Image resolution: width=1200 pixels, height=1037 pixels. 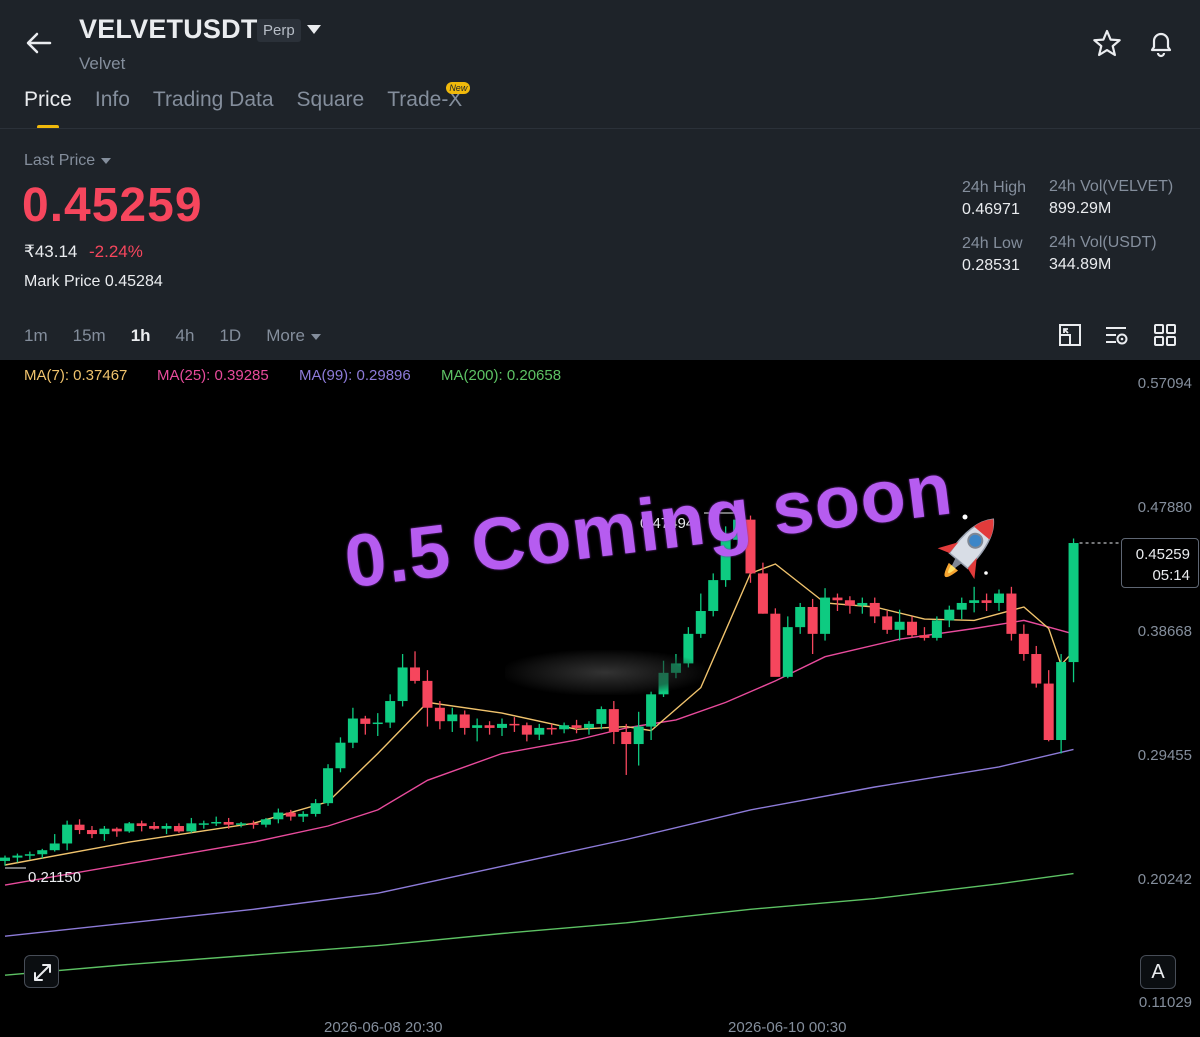 I want to click on mark-price-label: Mark Price, so click(x=62, y=281).